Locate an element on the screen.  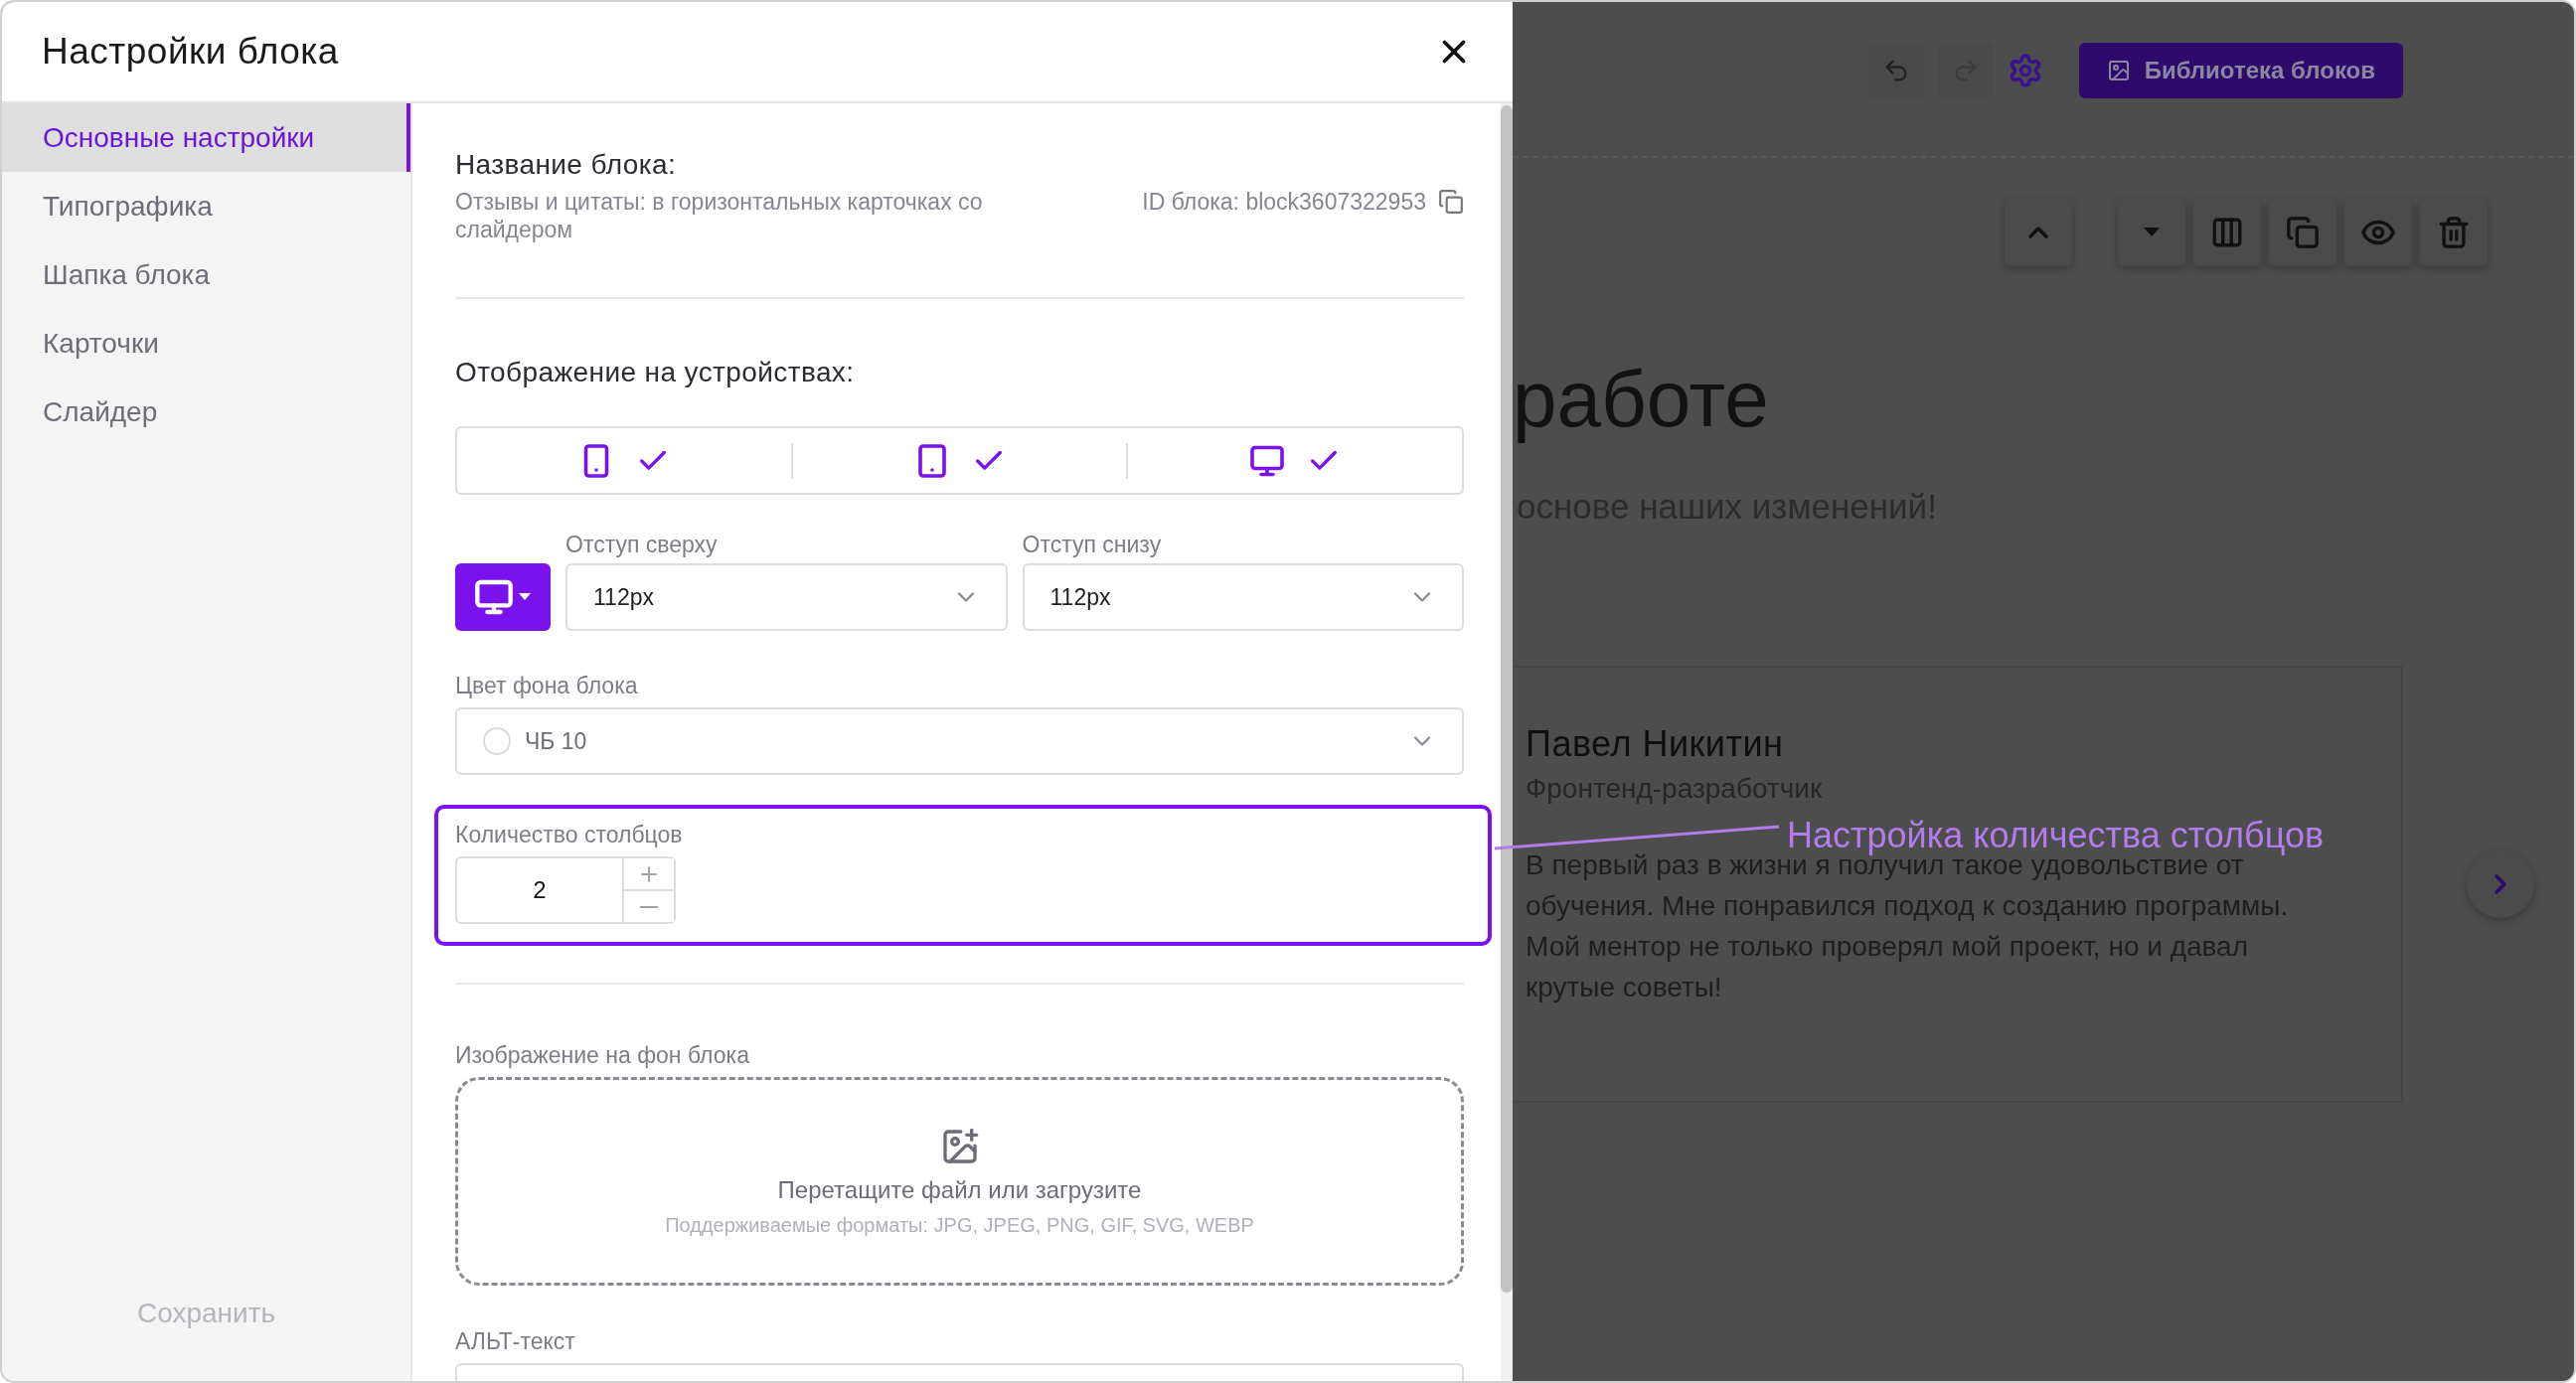
field-label: Цвет фона блока is located at coordinates (547, 686).